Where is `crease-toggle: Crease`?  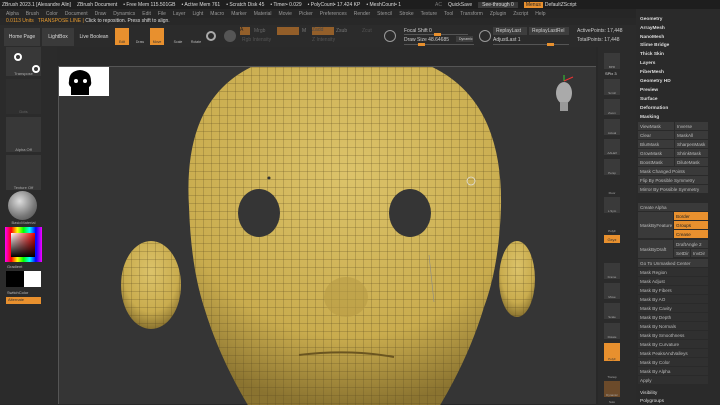 crease-toggle: Crease is located at coordinates (691, 234).